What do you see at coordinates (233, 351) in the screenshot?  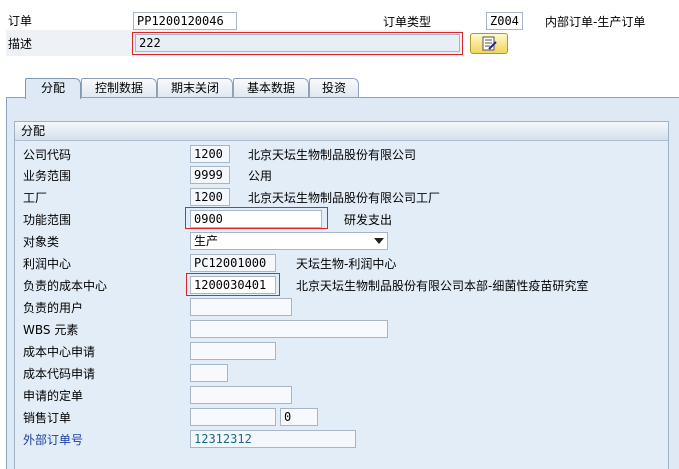 I see `cost-center-request-field` at bounding box center [233, 351].